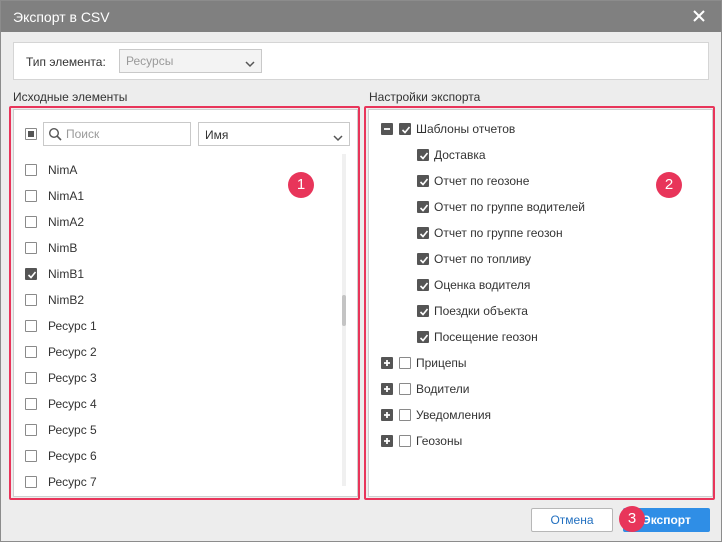 This screenshot has height=542, width=722. Describe the element at coordinates (566, 259) in the screenshot. I see `tree-child-item: Отчет по топливу` at that location.